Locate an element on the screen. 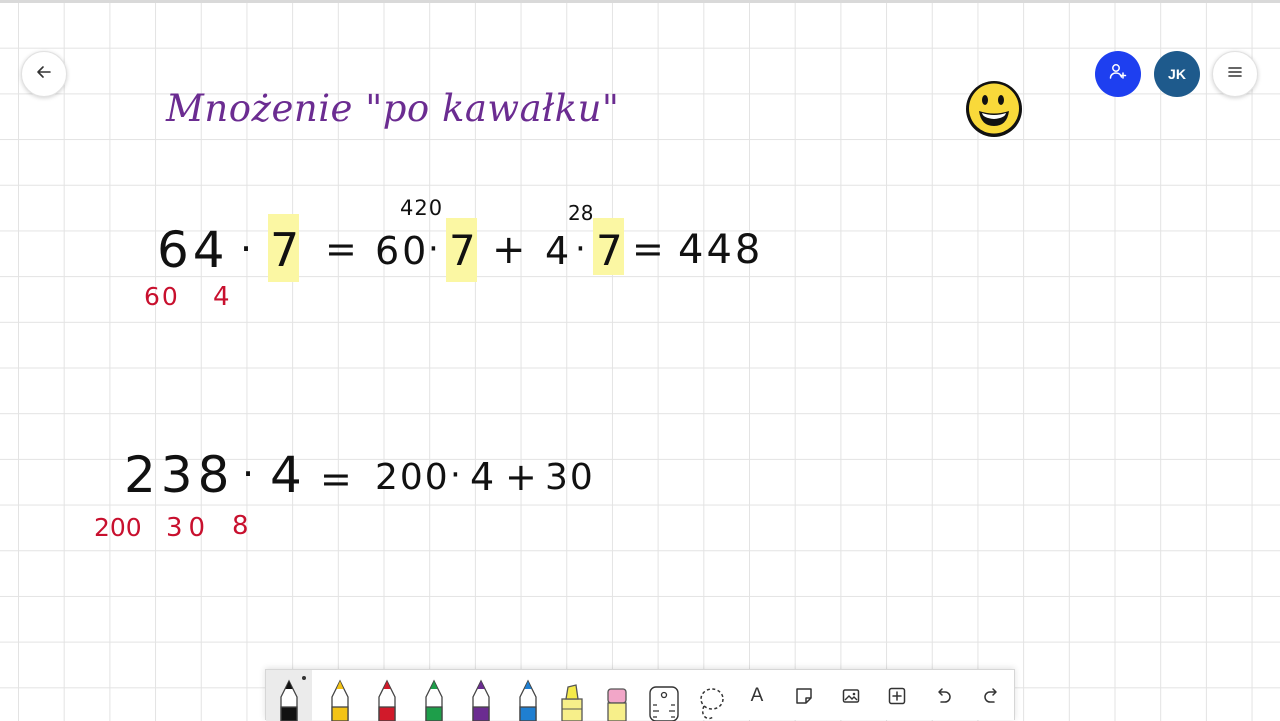 The width and height of the screenshot is (1280, 721). invite-user-button is located at coordinates (1118, 74).